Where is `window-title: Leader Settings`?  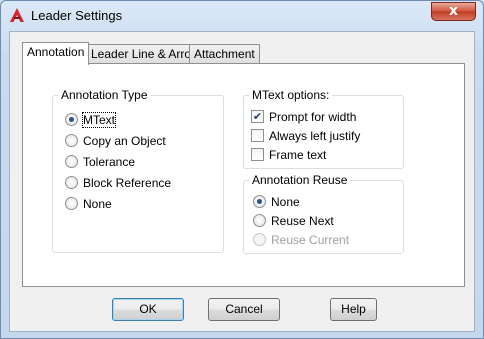 window-title: Leader Settings is located at coordinates (77, 15).